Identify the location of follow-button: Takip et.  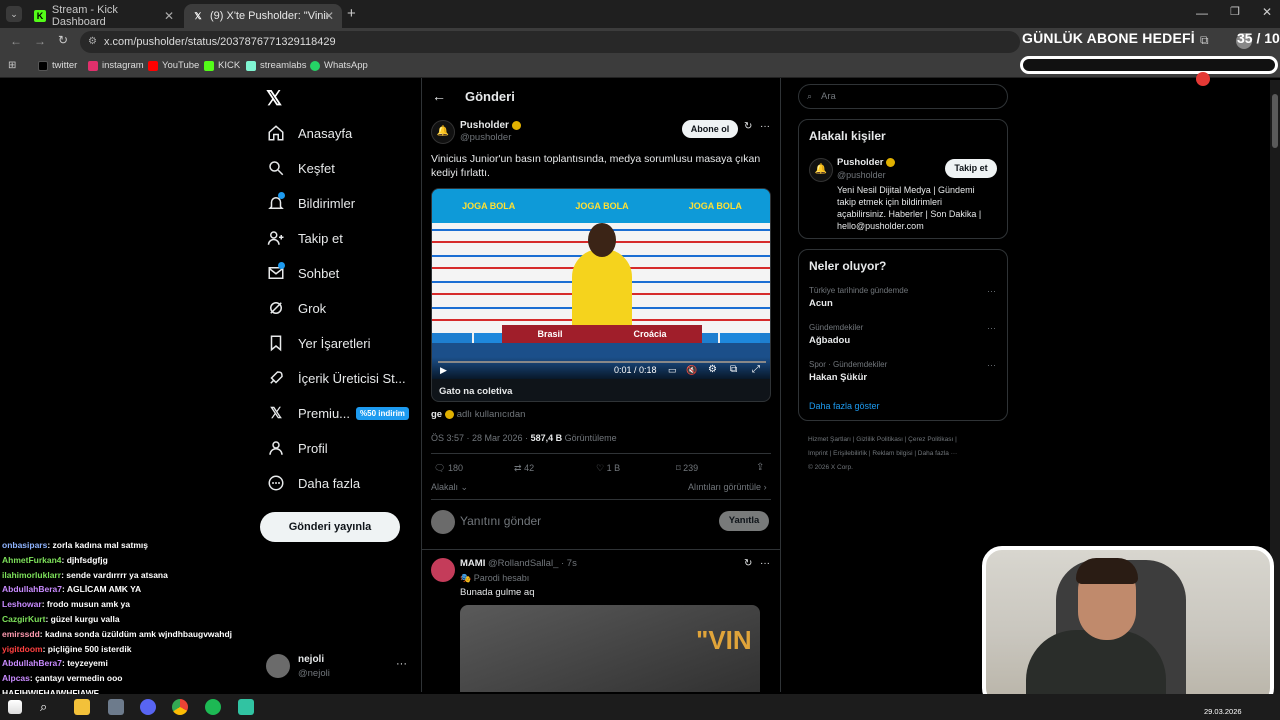
(971, 168).